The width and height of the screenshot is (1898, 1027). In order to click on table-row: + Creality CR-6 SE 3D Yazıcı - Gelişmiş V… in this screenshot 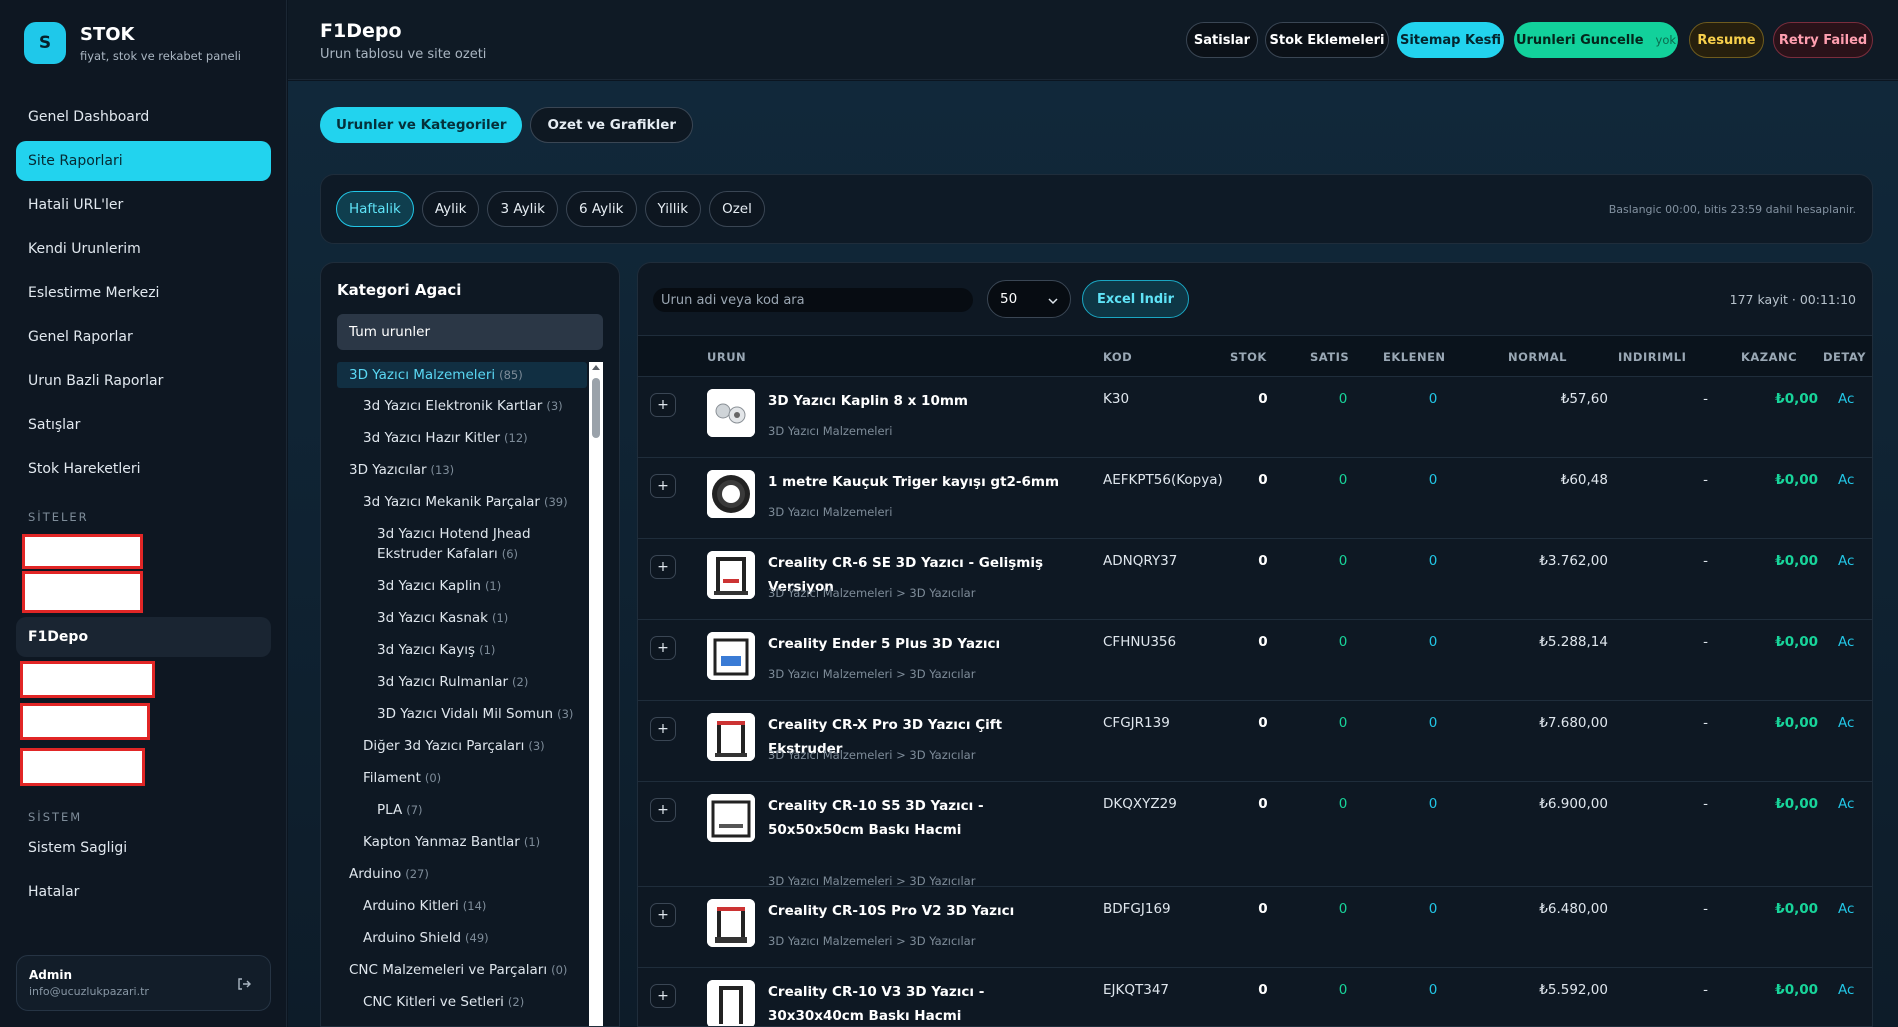, I will do `click(1255, 579)`.